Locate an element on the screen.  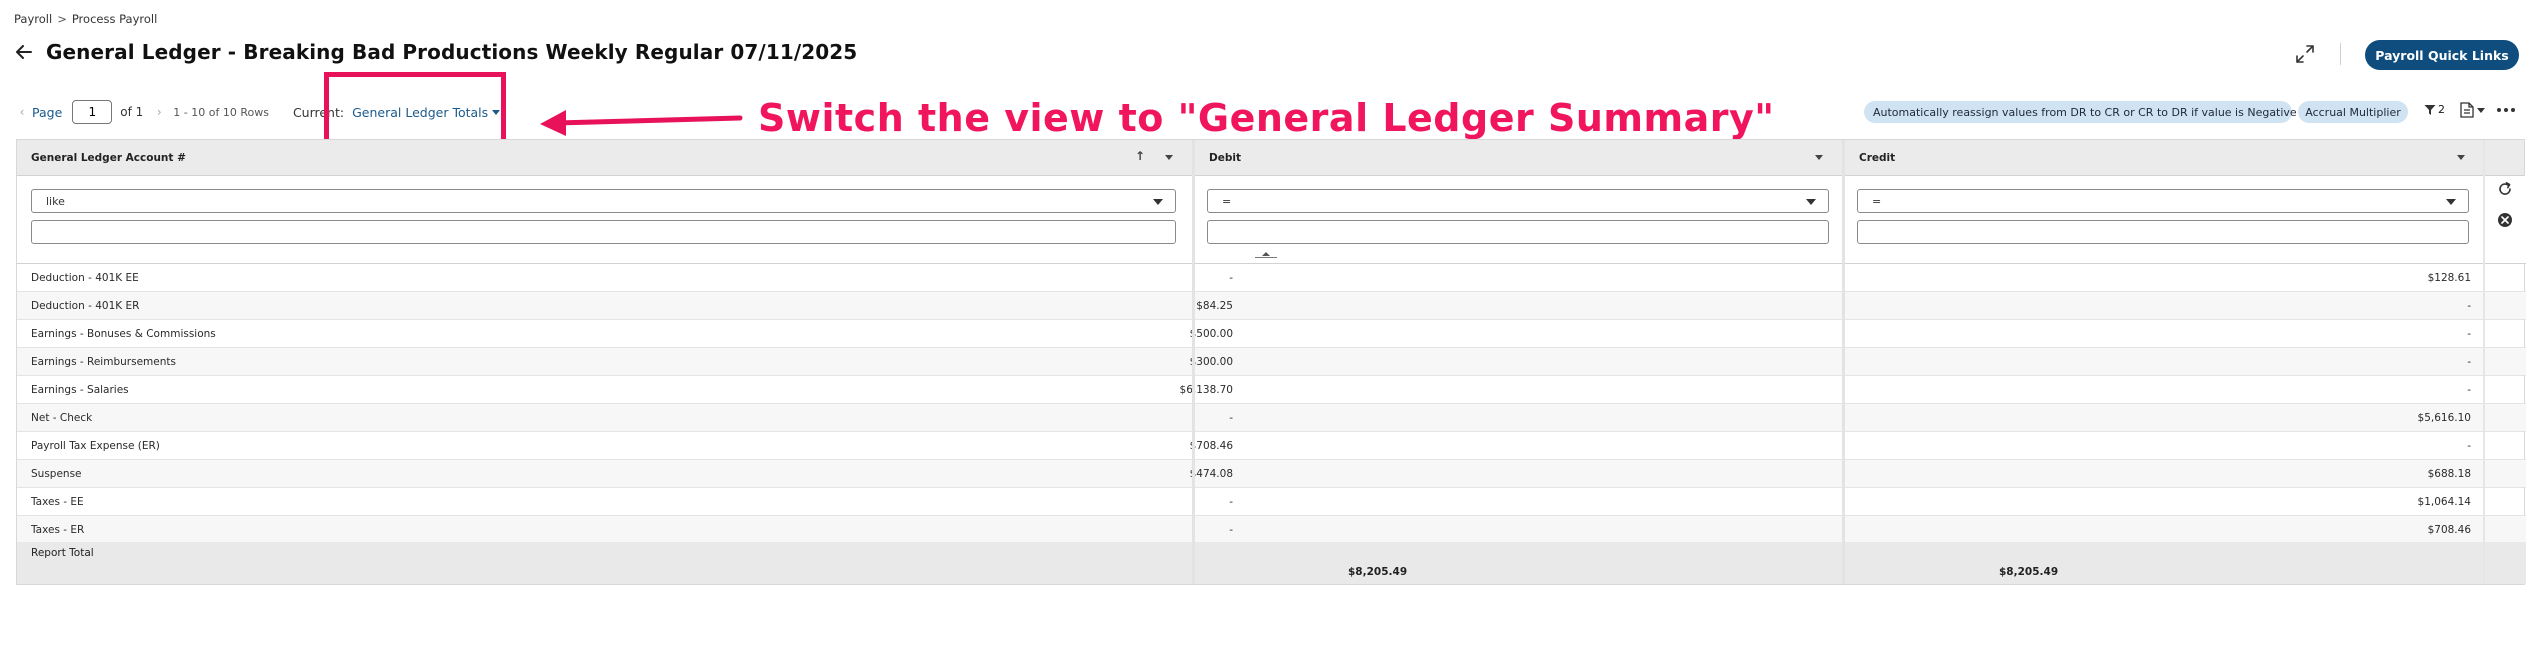
refresh-icon is located at coordinates (2505, 190).